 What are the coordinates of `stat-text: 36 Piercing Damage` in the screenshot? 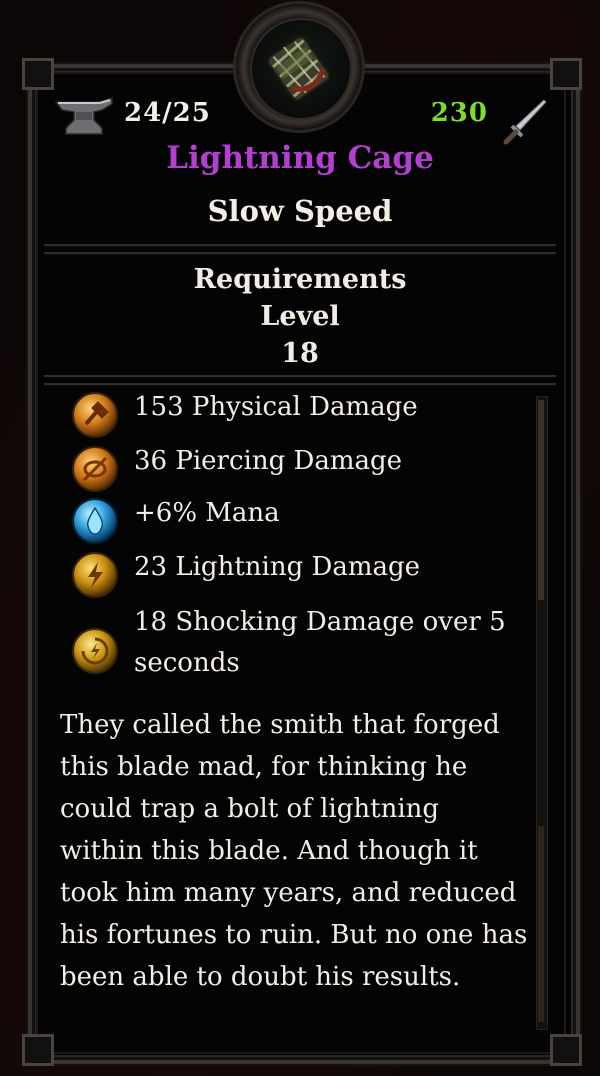 It's located at (268, 461).